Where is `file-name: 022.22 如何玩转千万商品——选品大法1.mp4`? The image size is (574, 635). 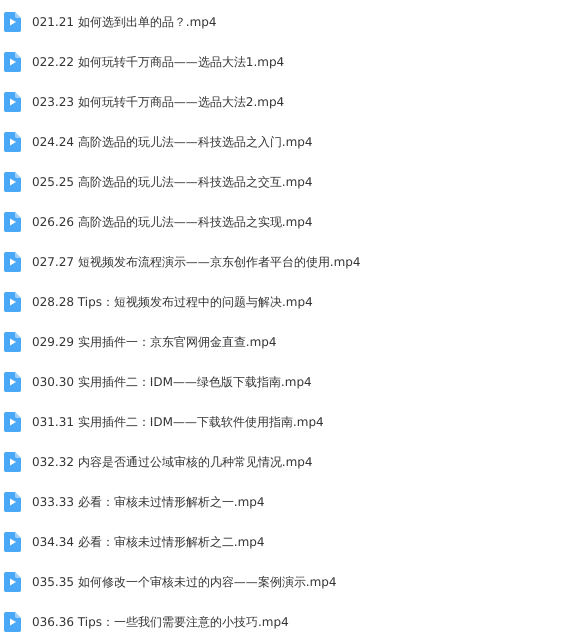 file-name: 022.22 如何玩转千万商品——选品大法1.mp4 is located at coordinates (158, 62).